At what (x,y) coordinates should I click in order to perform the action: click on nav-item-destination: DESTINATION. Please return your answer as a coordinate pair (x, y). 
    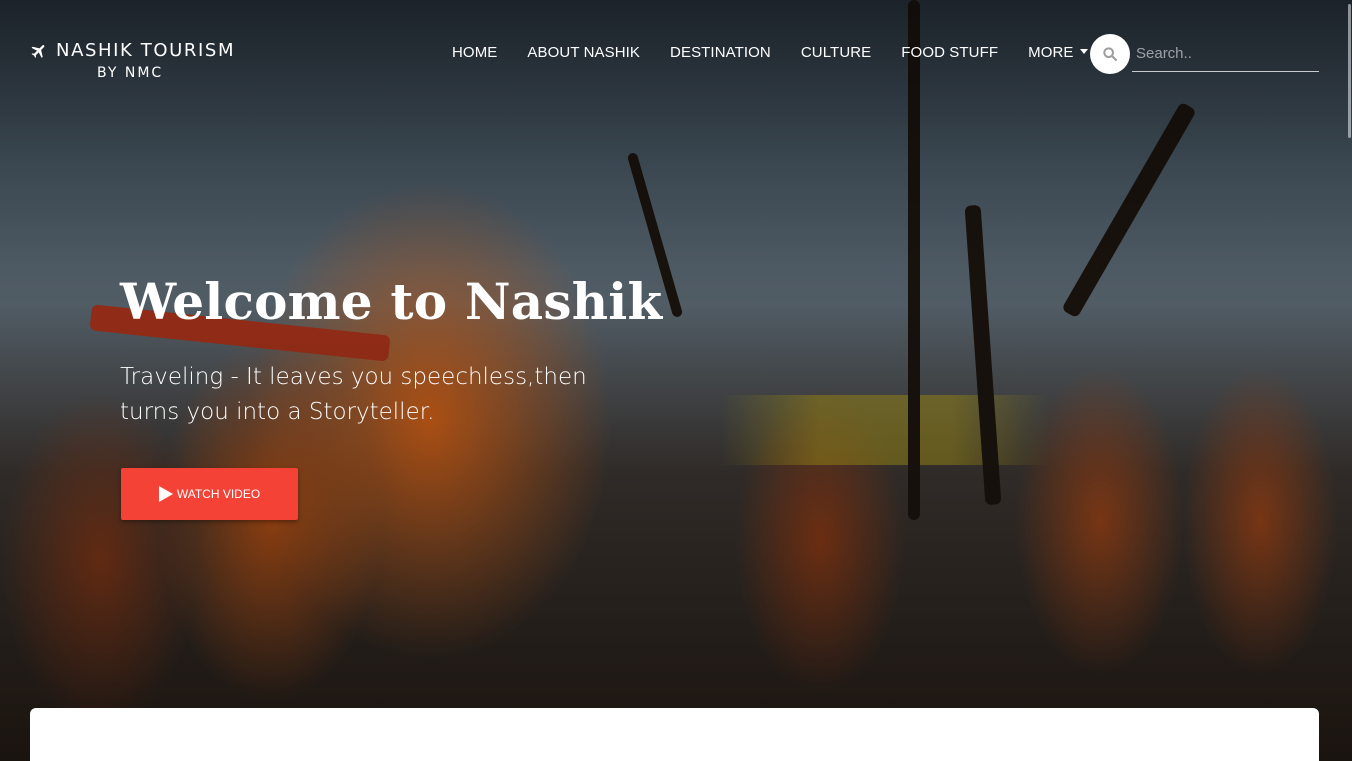
    Looking at the image, I should click on (720, 52).